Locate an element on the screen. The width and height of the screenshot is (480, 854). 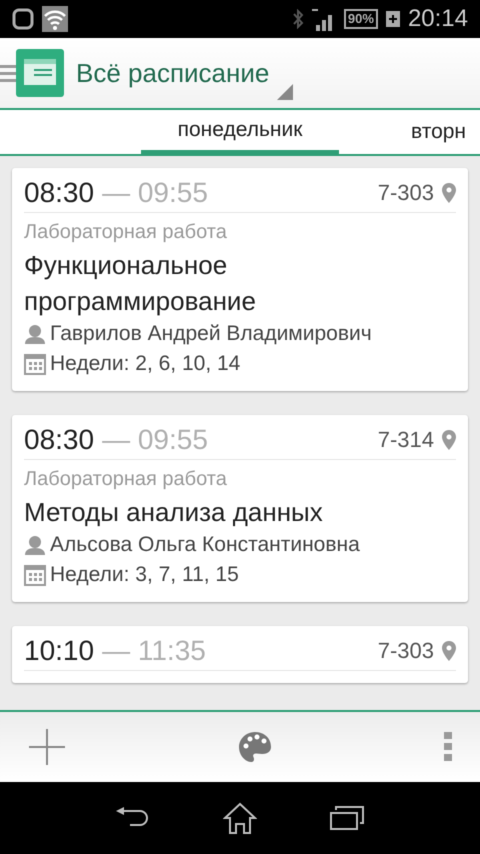
palette-icon is located at coordinates (255, 747).